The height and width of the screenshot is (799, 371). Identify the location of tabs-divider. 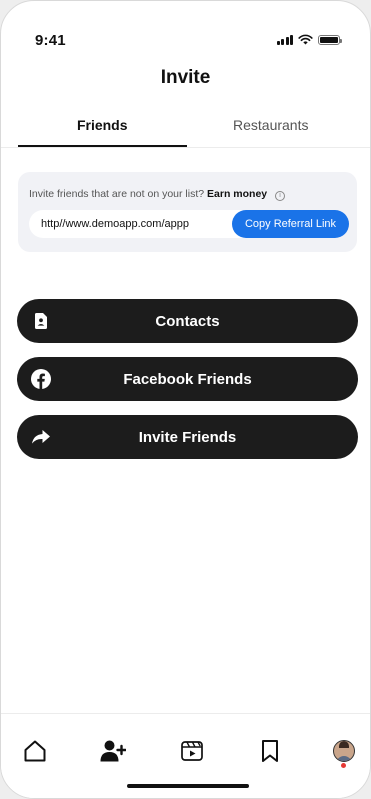
(185, 147).